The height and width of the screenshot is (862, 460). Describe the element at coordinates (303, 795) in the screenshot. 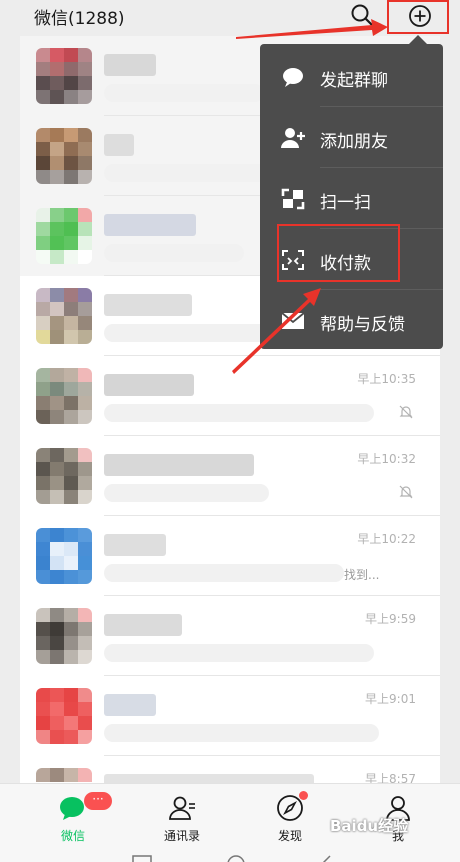

I see `discover-red-dot` at that location.